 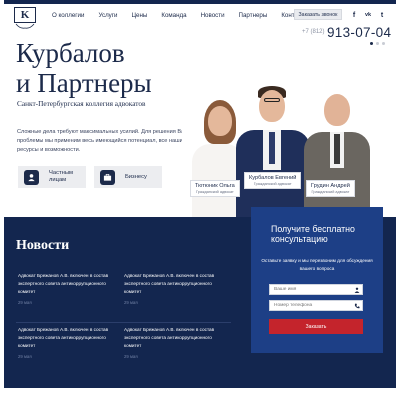 I want to click on news-divider, so click(x=123, y=322).